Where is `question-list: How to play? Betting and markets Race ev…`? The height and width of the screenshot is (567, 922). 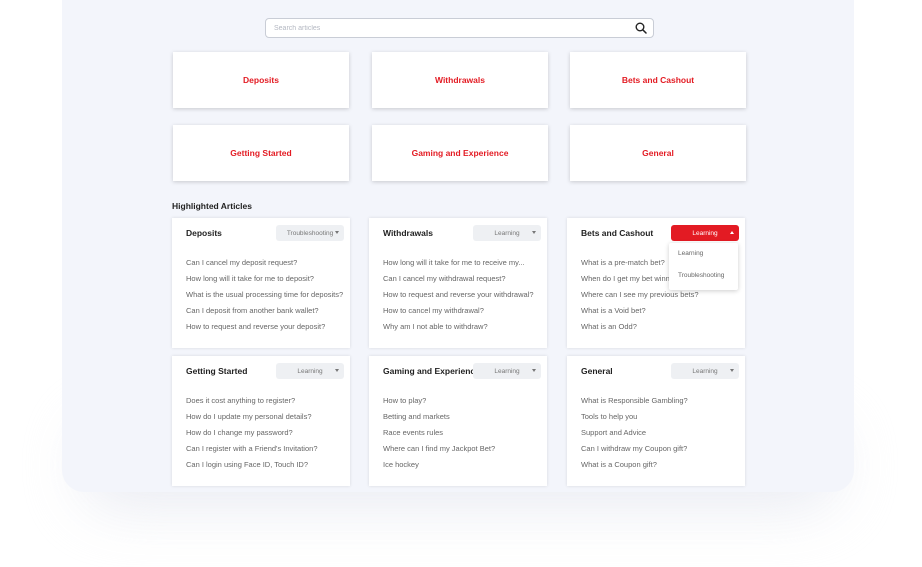
question-list: How to play? Betting and markets Race ev… is located at coordinates (439, 436).